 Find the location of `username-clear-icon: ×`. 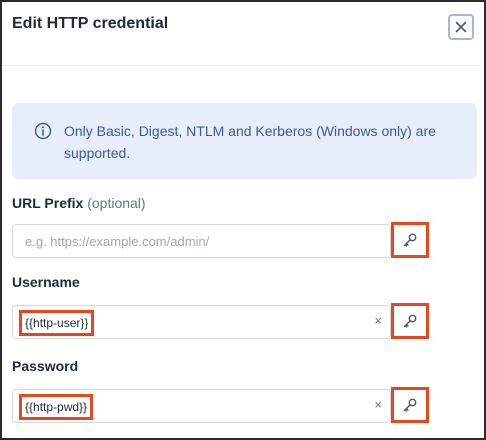

username-clear-icon: × is located at coordinates (378, 320).